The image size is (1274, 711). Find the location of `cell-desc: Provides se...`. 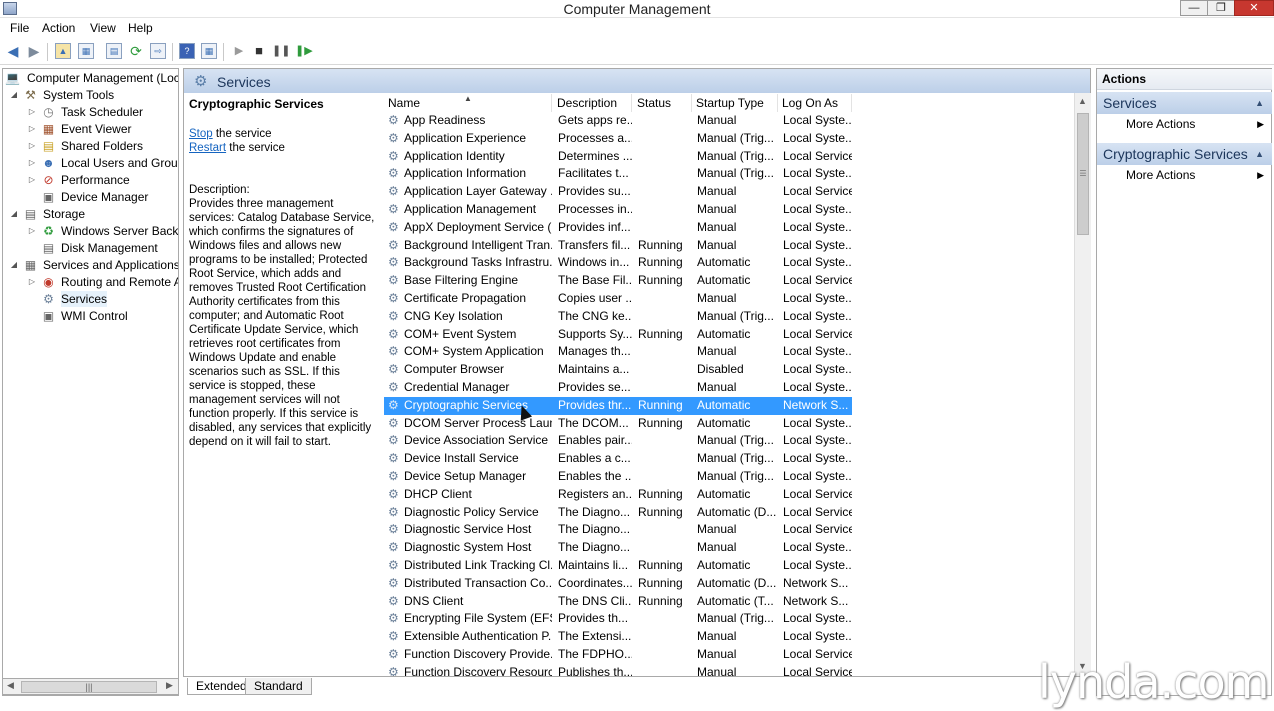

cell-desc: Provides se... is located at coordinates (594, 387).